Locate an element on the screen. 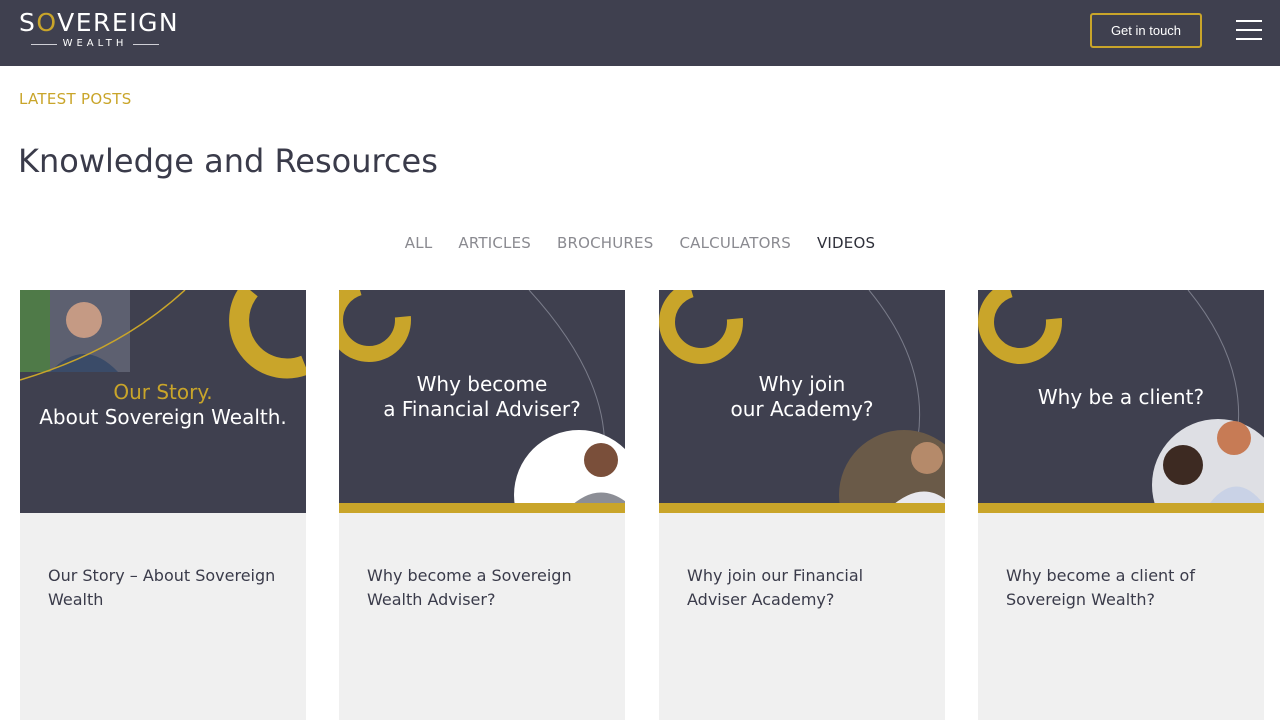  sovereign-wealth-logo: SOVEREIGN WEALTH is located at coordinates (99, 31).